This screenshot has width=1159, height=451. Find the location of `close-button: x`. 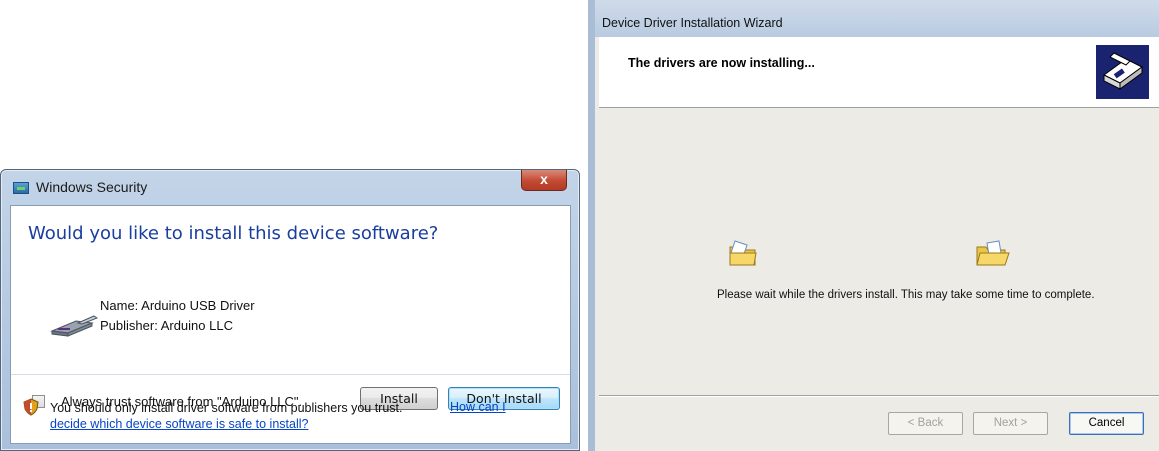

close-button: x is located at coordinates (544, 180).